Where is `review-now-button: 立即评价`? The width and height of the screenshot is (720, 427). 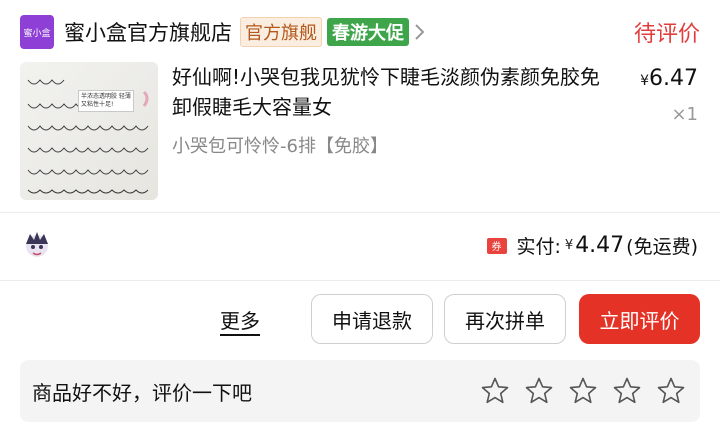
review-now-button: 立即评价 is located at coordinates (639, 319).